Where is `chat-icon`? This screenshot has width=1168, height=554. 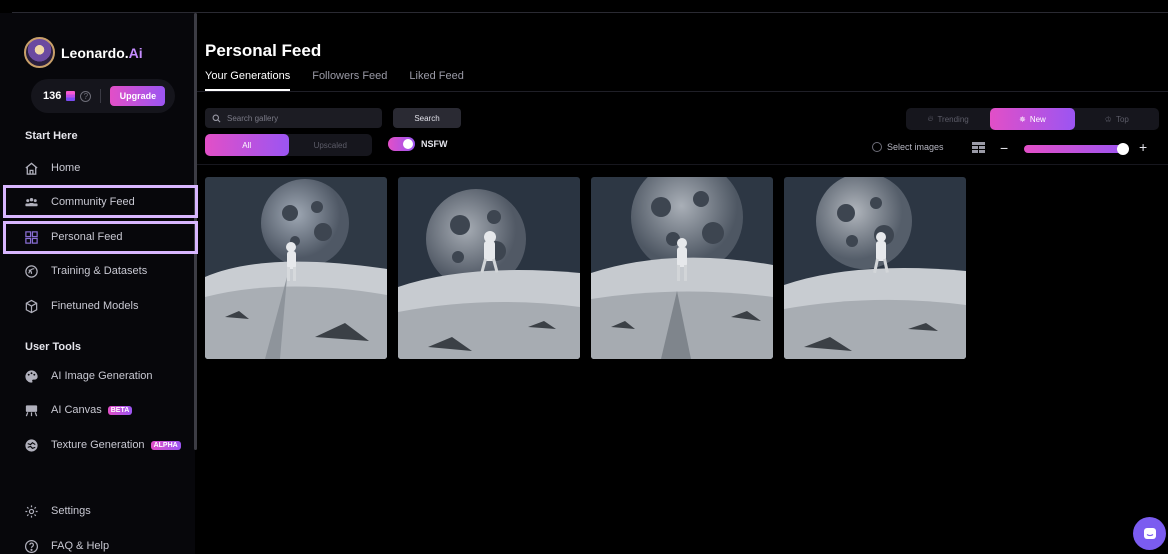 chat-icon is located at coordinates (1149, 533).